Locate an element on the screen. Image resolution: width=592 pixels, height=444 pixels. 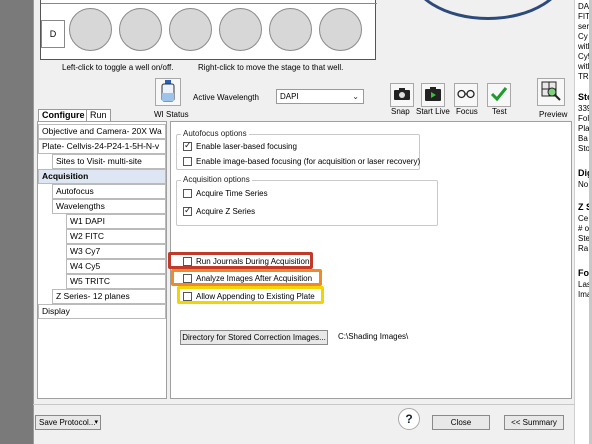
tree-item-wavelengths: Wavelengths is located at coordinates (109, 206).